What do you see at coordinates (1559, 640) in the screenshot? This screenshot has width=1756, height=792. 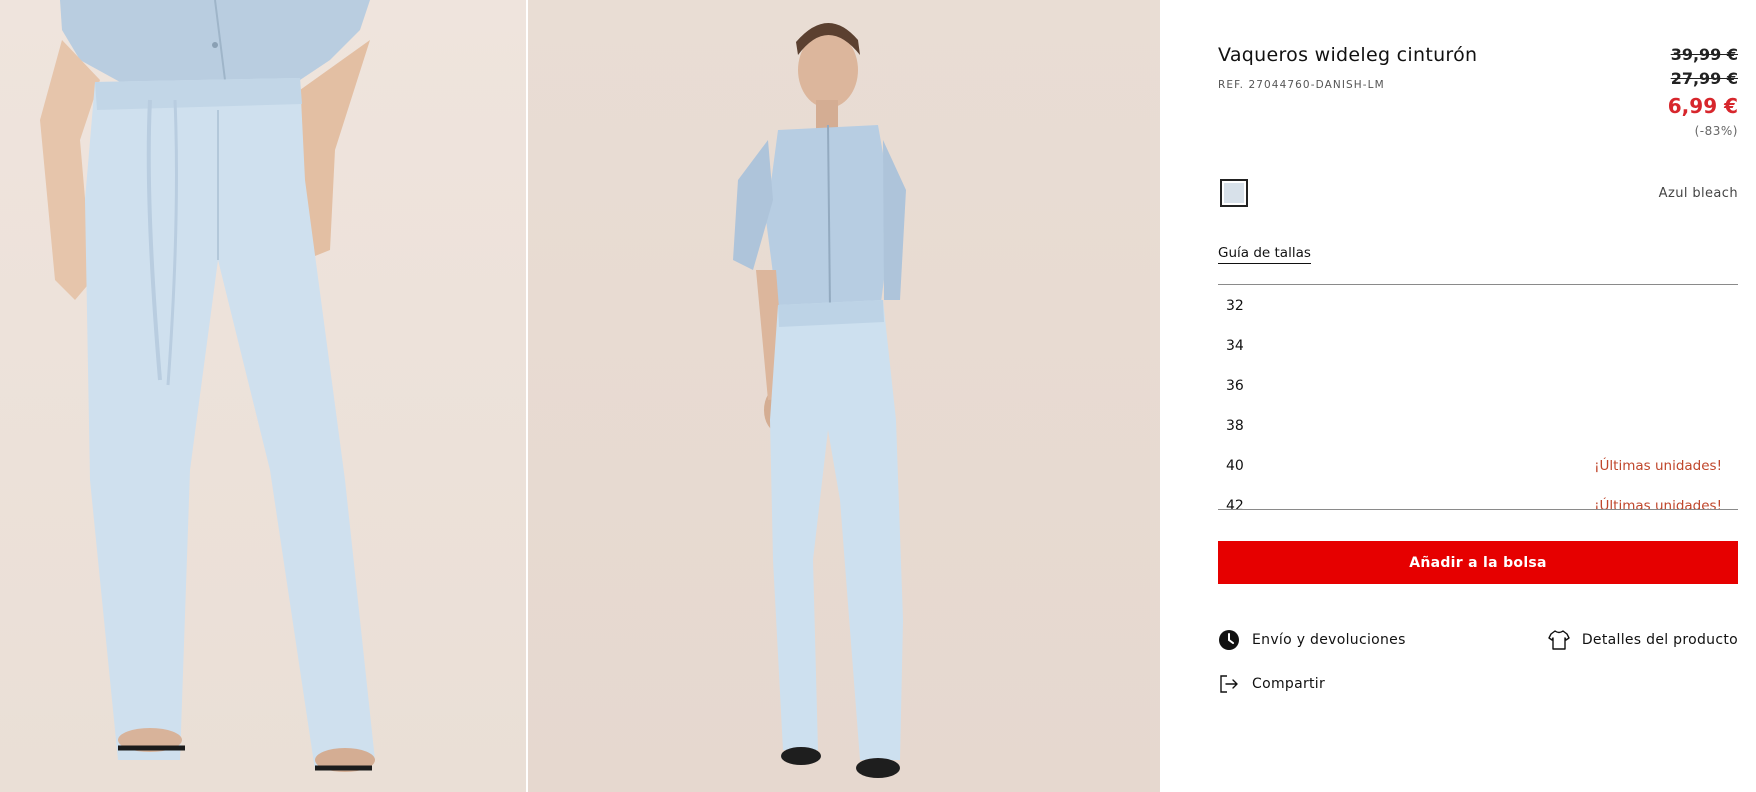 I see `tshirt-icon` at bounding box center [1559, 640].